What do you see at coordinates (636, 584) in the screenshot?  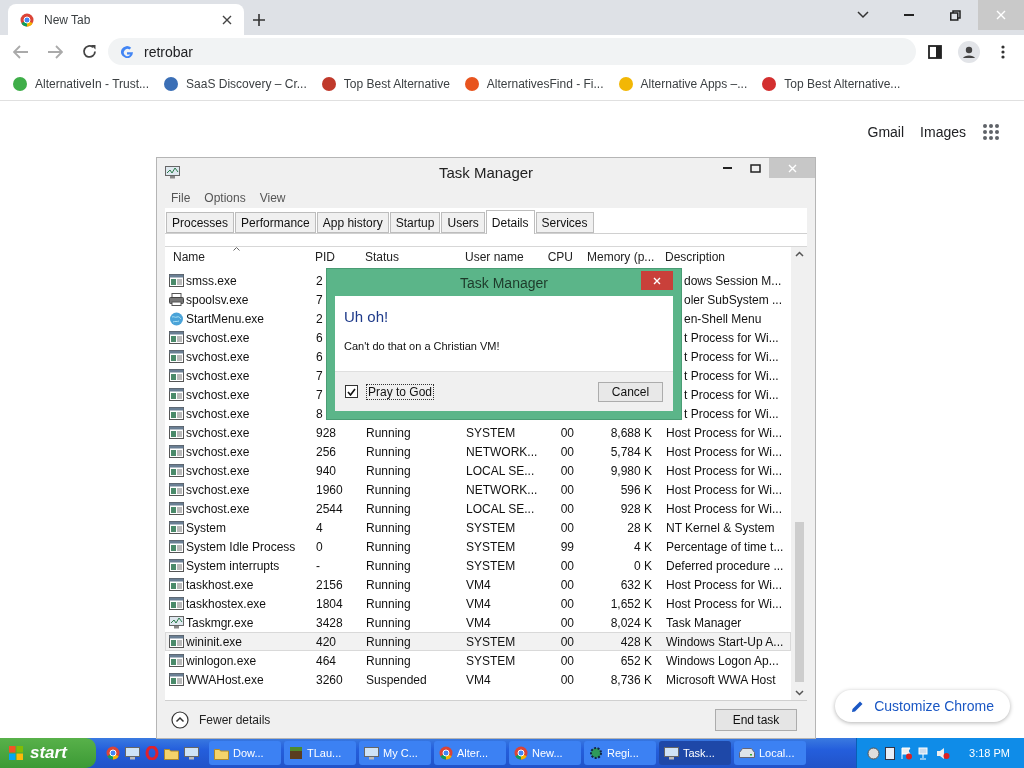 I see `table-cell-text: 632 K` at bounding box center [636, 584].